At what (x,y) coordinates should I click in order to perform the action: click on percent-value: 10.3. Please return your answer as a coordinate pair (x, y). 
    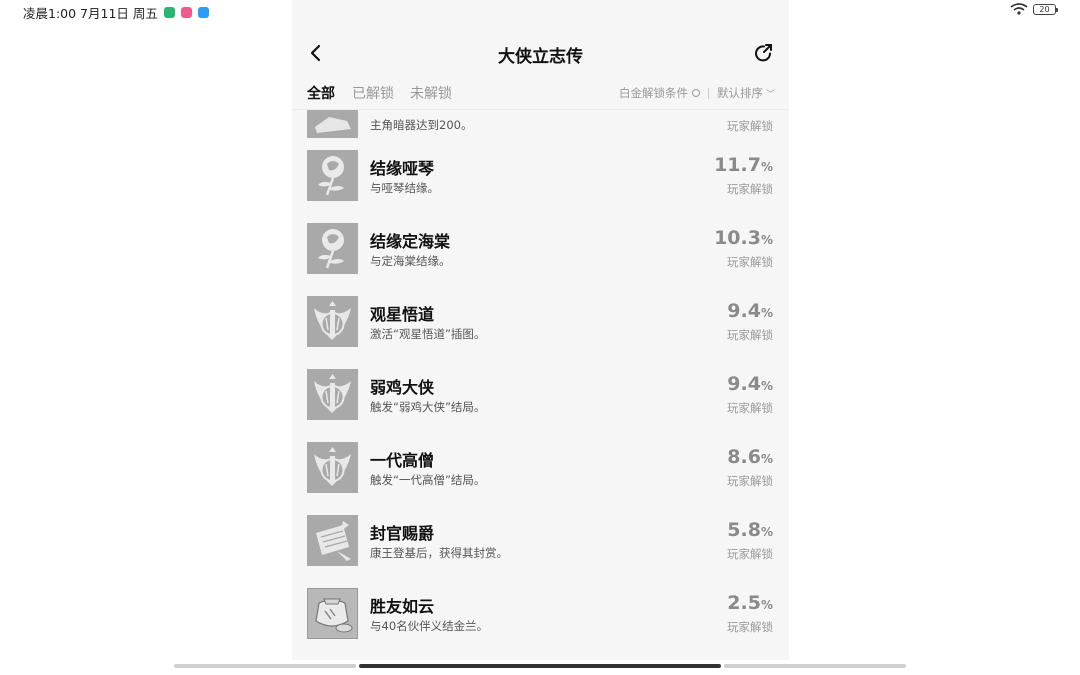
    Looking at the image, I should click on (737, 238).